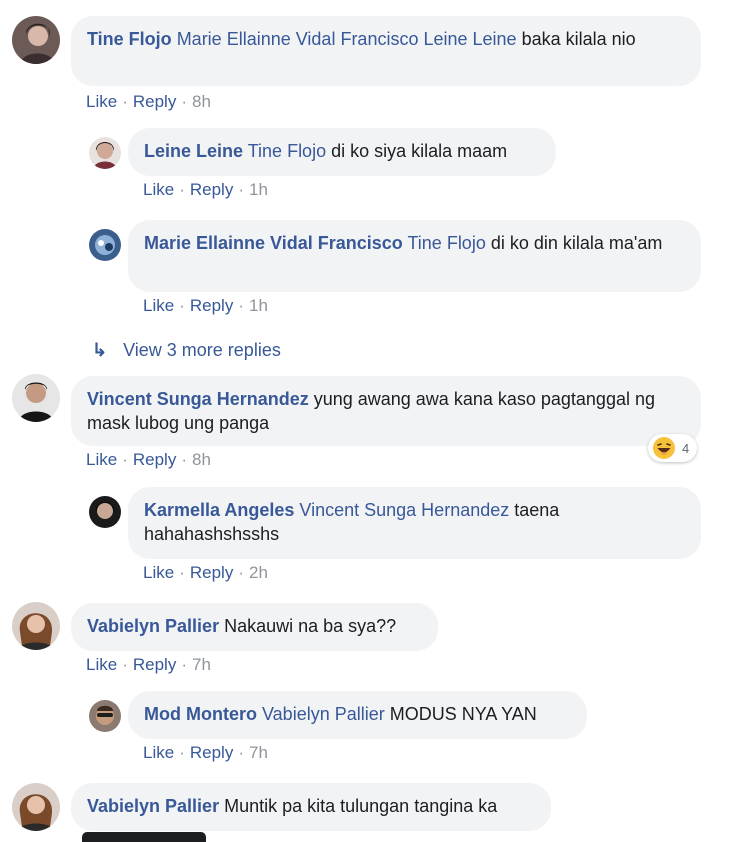 This screenshot has height=842, width=750. Describe the element at coordinates (193, 151) in the screenshot. I see `comment-author: Leine Leine` at that location.